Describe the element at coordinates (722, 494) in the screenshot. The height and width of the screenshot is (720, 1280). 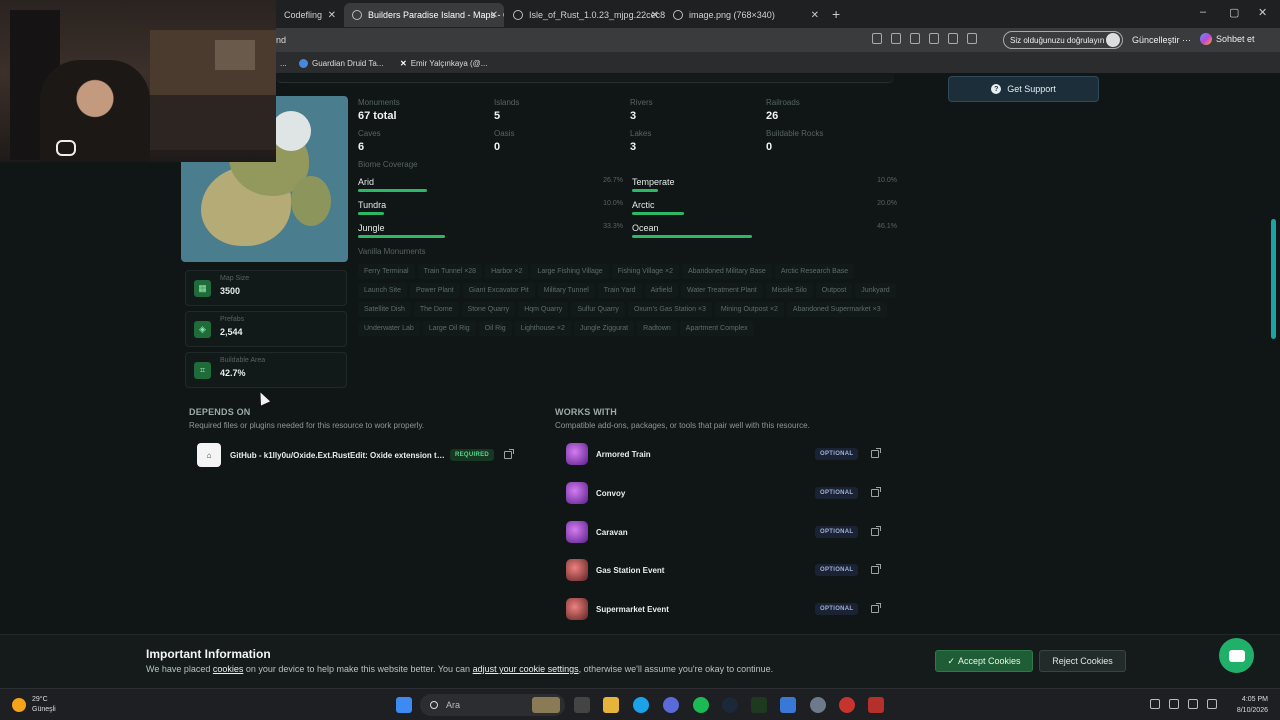
I see `works-with-item-convoy: Convoy OPTIONAL` at that location.